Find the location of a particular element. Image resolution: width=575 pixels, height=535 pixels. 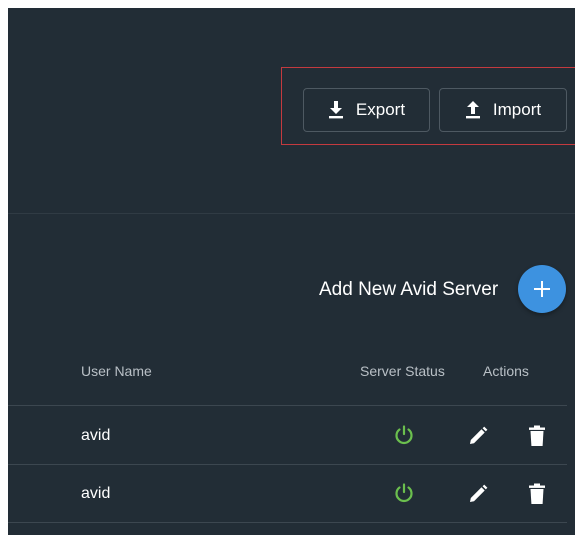

add-server-button is located at coordinates (542, 289).